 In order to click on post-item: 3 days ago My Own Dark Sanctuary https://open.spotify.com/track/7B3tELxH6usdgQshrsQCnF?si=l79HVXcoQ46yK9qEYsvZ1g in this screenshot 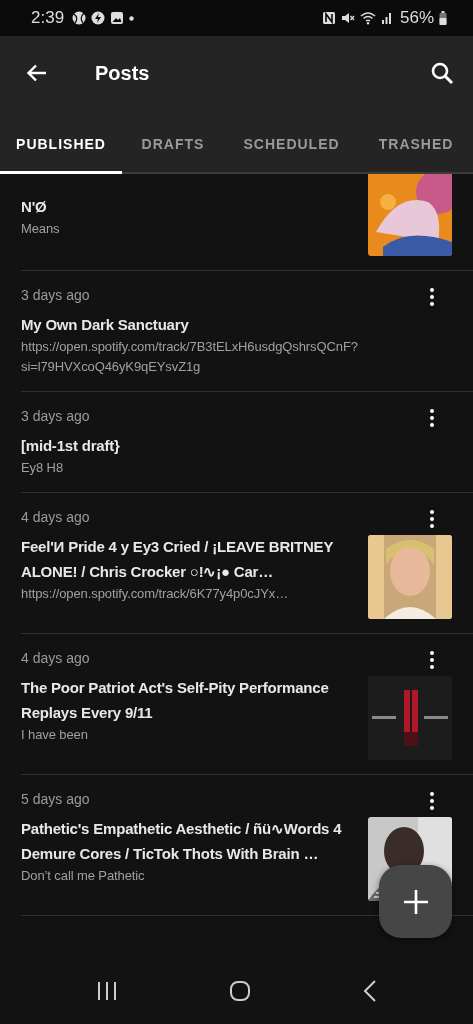, I will do `click(247, 331)`.